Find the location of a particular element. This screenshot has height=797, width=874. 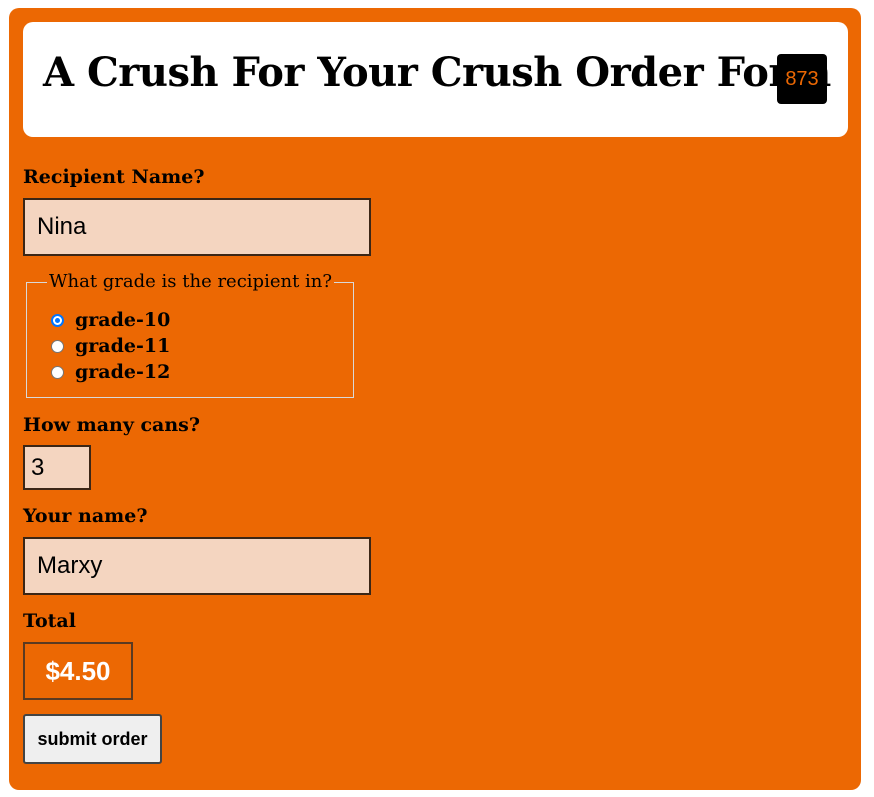

cans-label: How many cans? is located at coordinates (112, 425).